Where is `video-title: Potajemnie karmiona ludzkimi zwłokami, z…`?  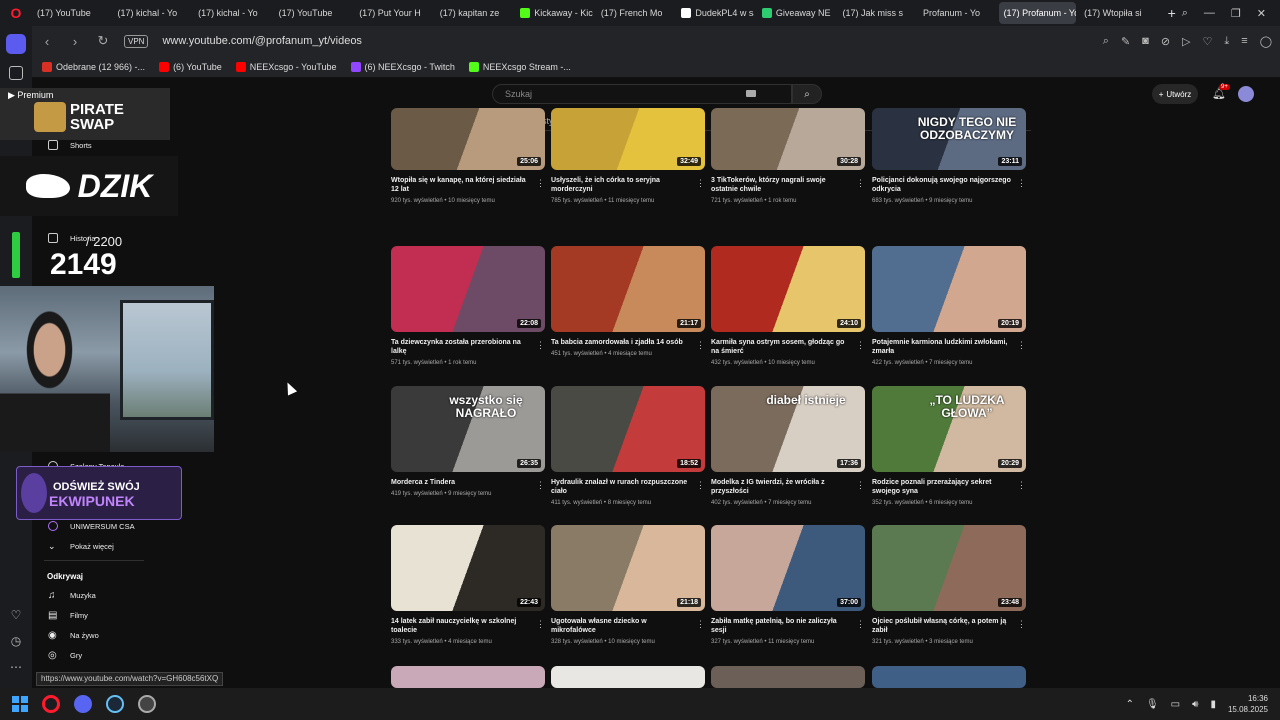 video-title: Potajemnie karmiona ludzkimi zwłokami, z… is located at coordinates (942, 347).